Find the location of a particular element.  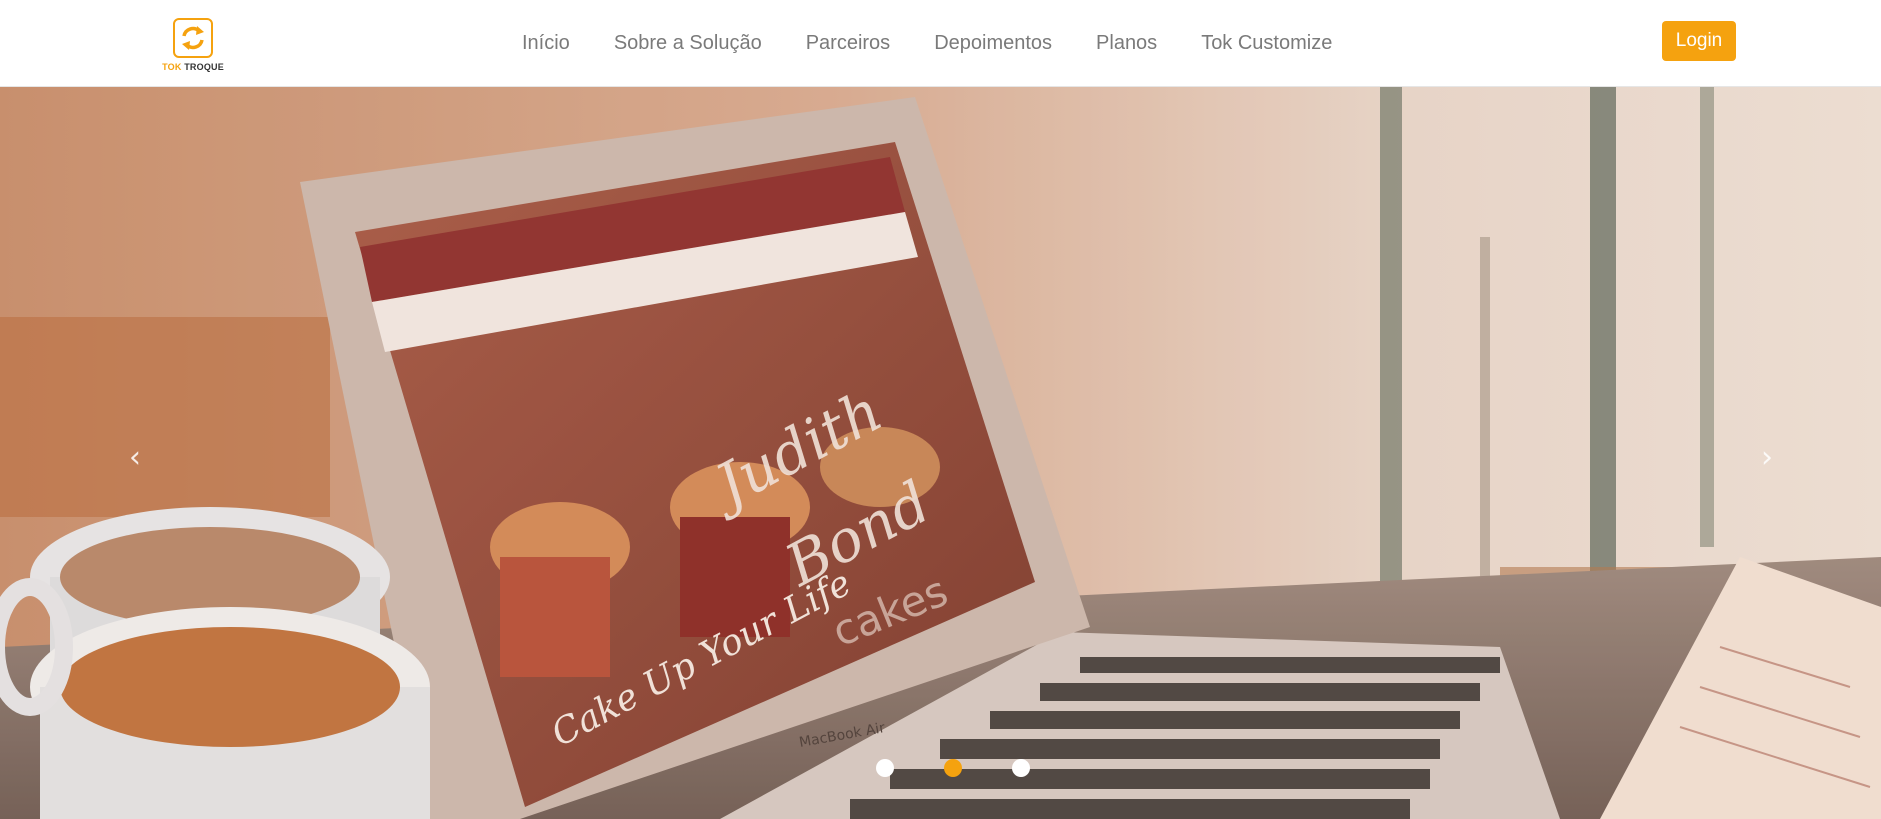

nav-link-planos: Planos is located at coordinates (1126, 43).